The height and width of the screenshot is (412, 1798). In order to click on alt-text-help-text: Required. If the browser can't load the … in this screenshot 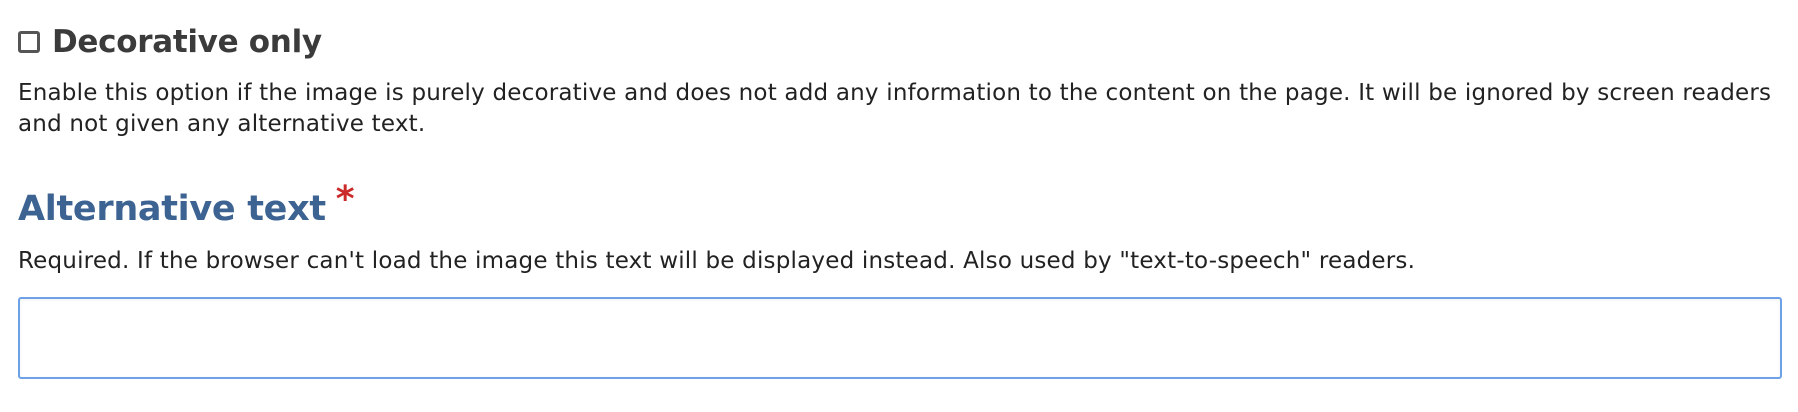, I will do `click(717, 261)`.